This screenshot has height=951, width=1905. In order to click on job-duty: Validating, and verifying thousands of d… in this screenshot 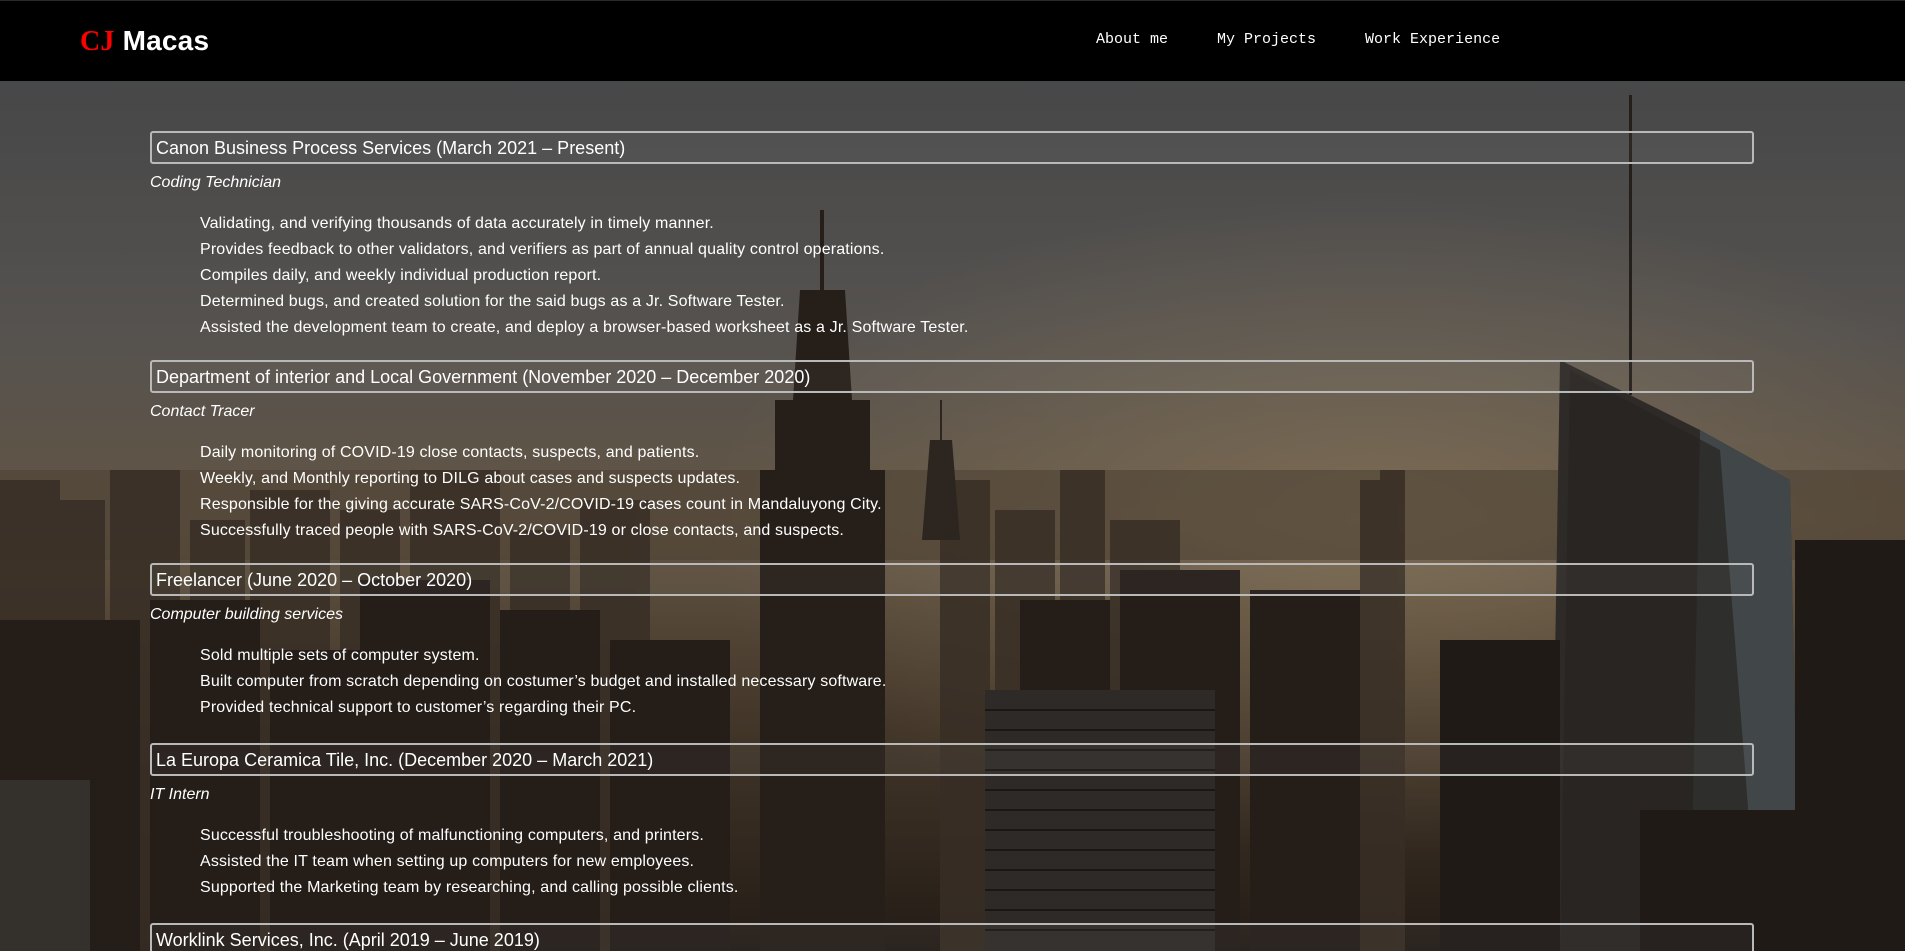, I will do `click(457, 223)`.